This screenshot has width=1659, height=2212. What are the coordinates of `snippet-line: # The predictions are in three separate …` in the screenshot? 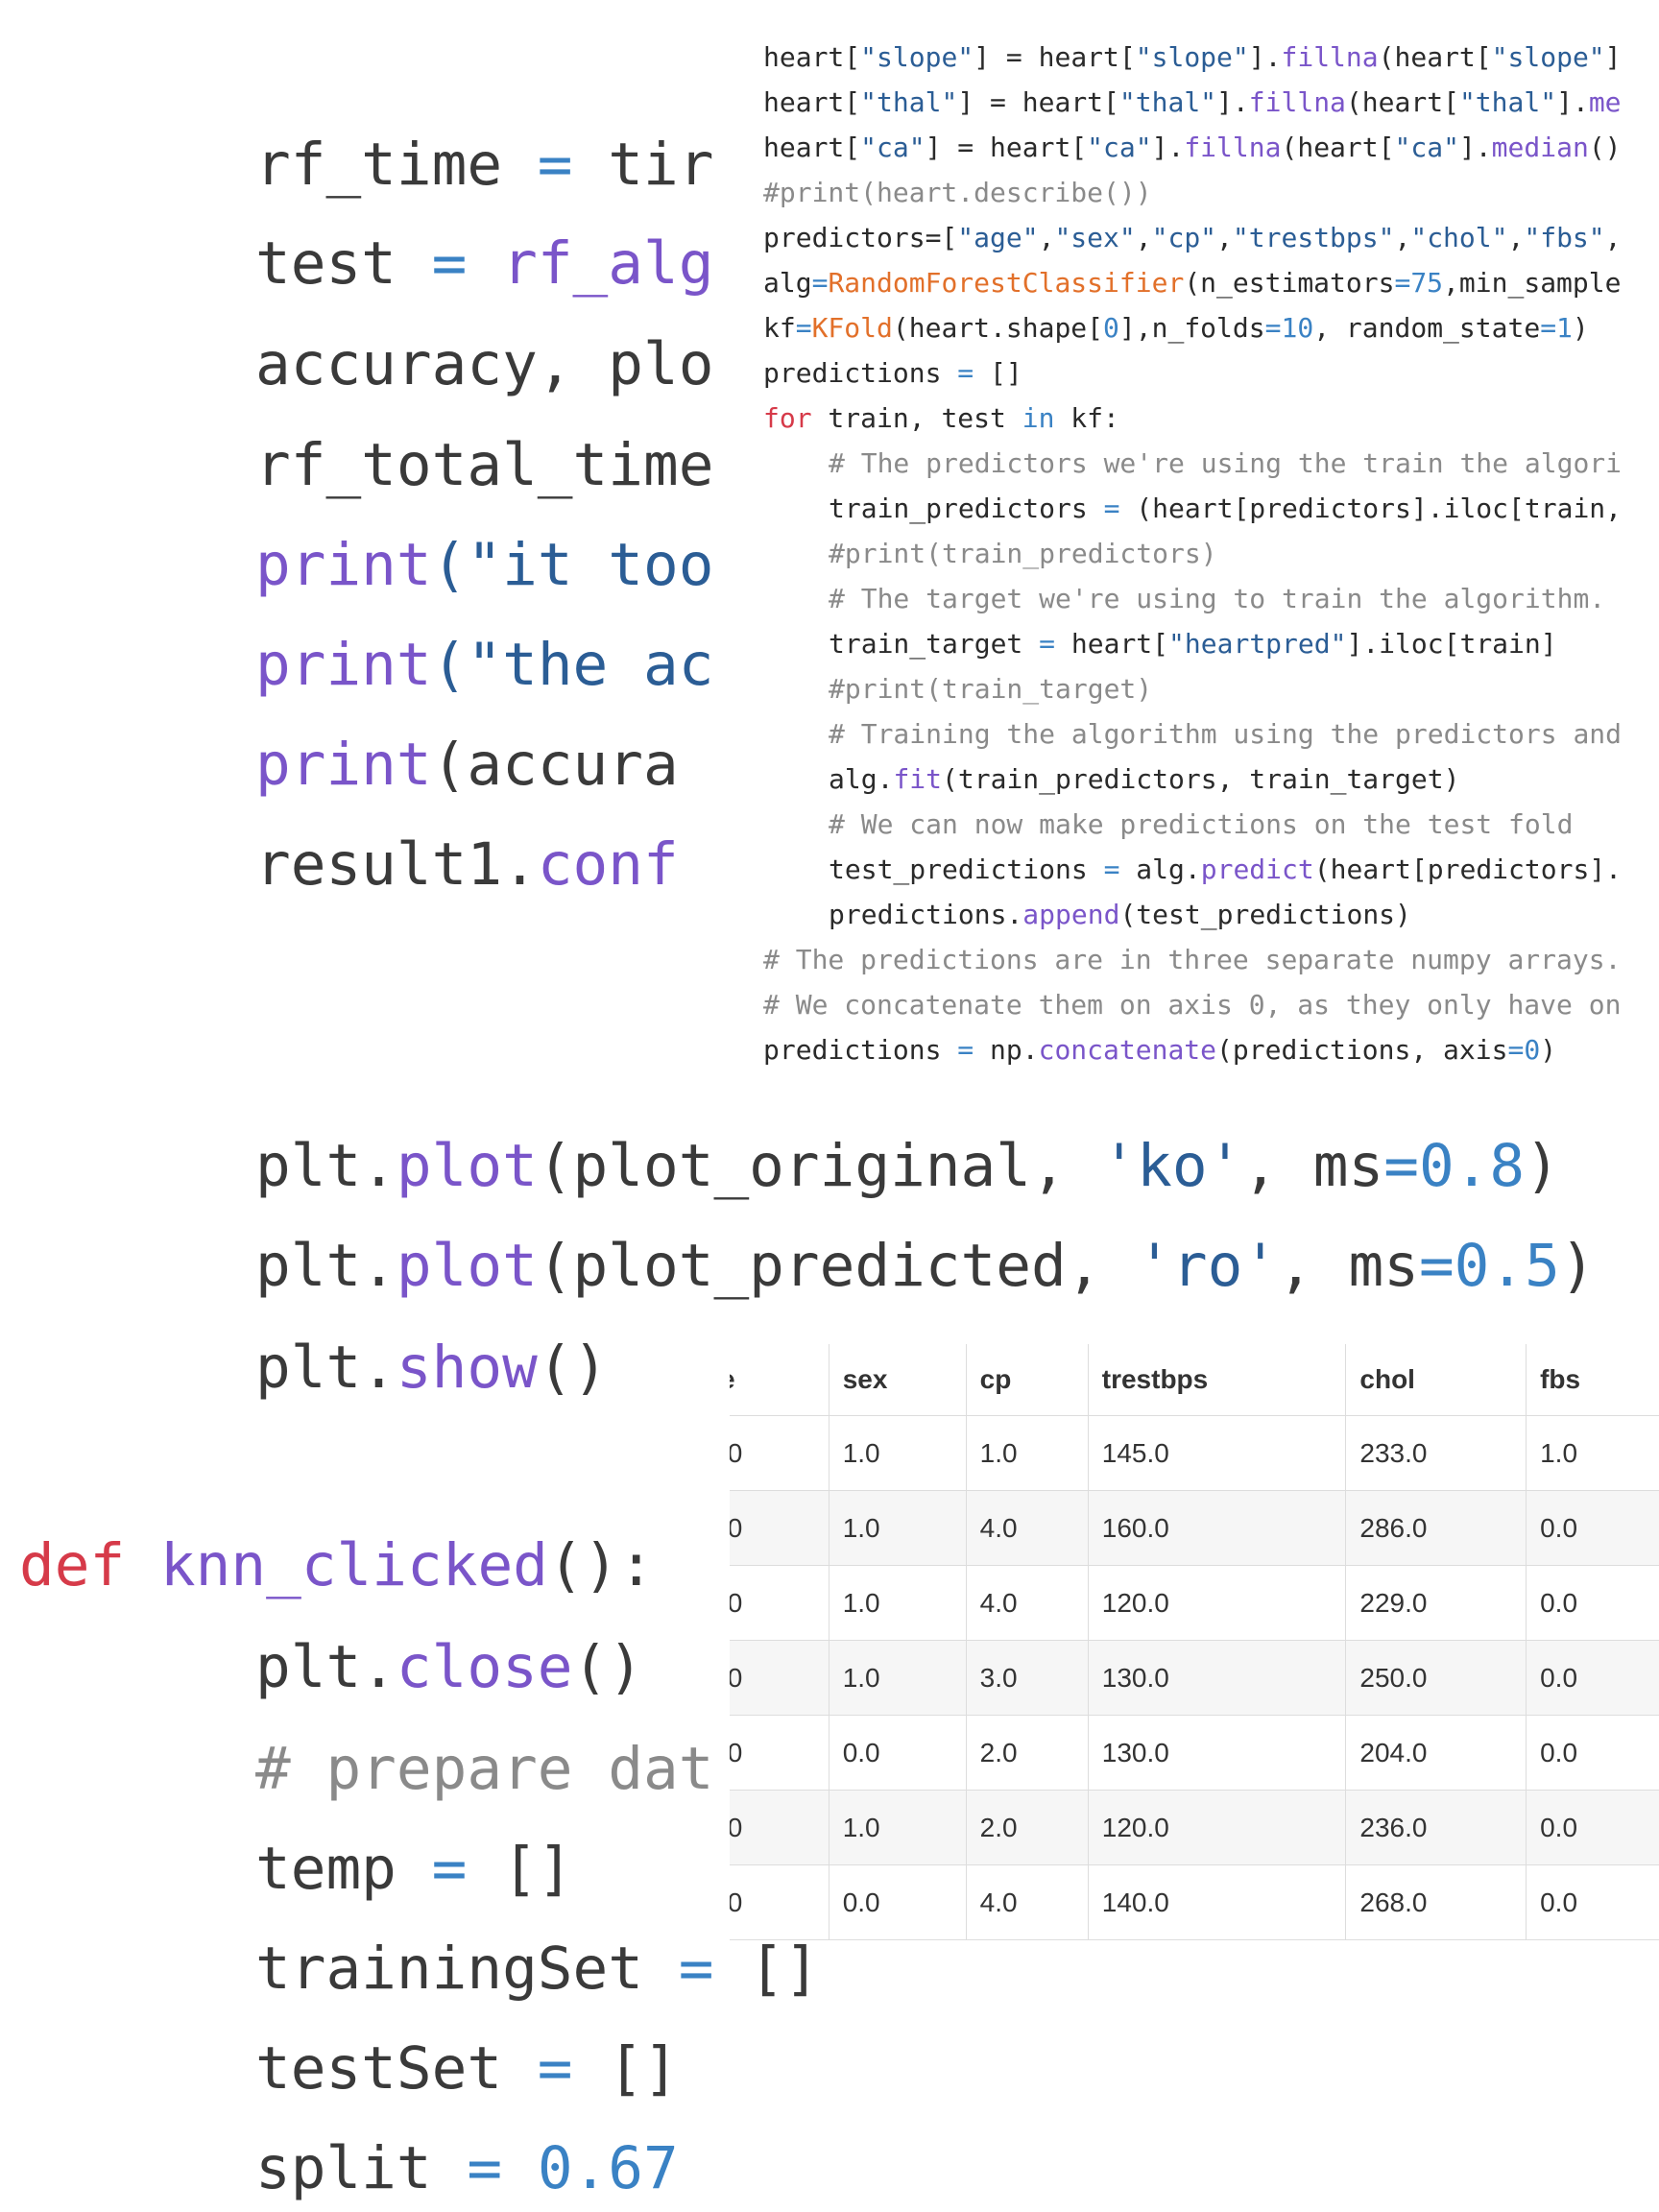 It's located at (1192, 959).